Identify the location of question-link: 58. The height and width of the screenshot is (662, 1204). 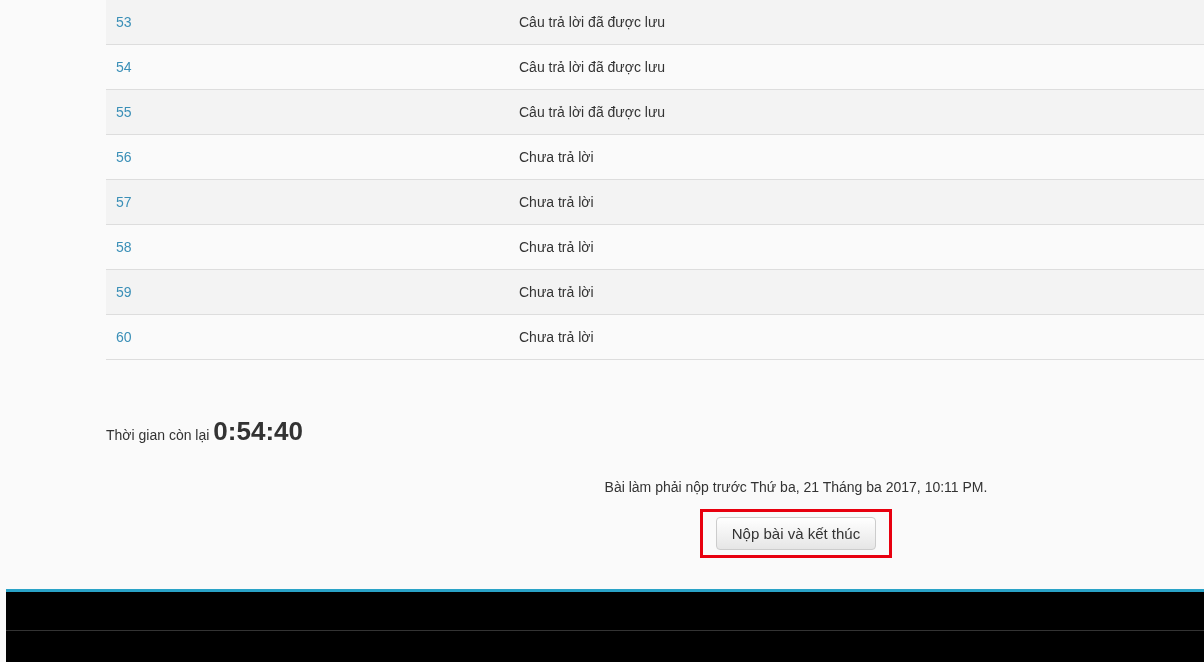
(124, 247).